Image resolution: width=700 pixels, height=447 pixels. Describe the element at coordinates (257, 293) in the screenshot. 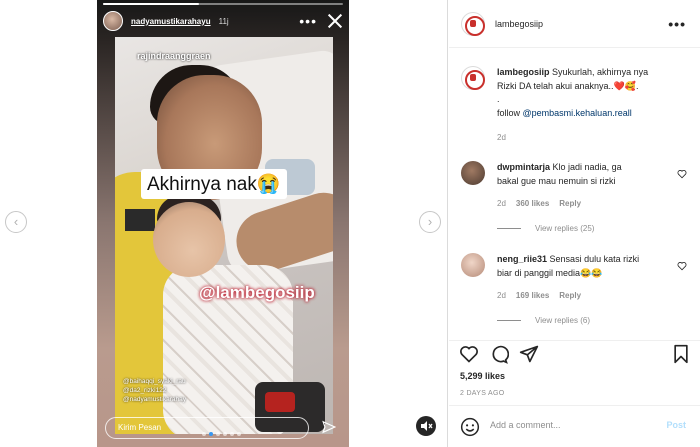

I see `mention-sticker: @lambegosiip` at that location.